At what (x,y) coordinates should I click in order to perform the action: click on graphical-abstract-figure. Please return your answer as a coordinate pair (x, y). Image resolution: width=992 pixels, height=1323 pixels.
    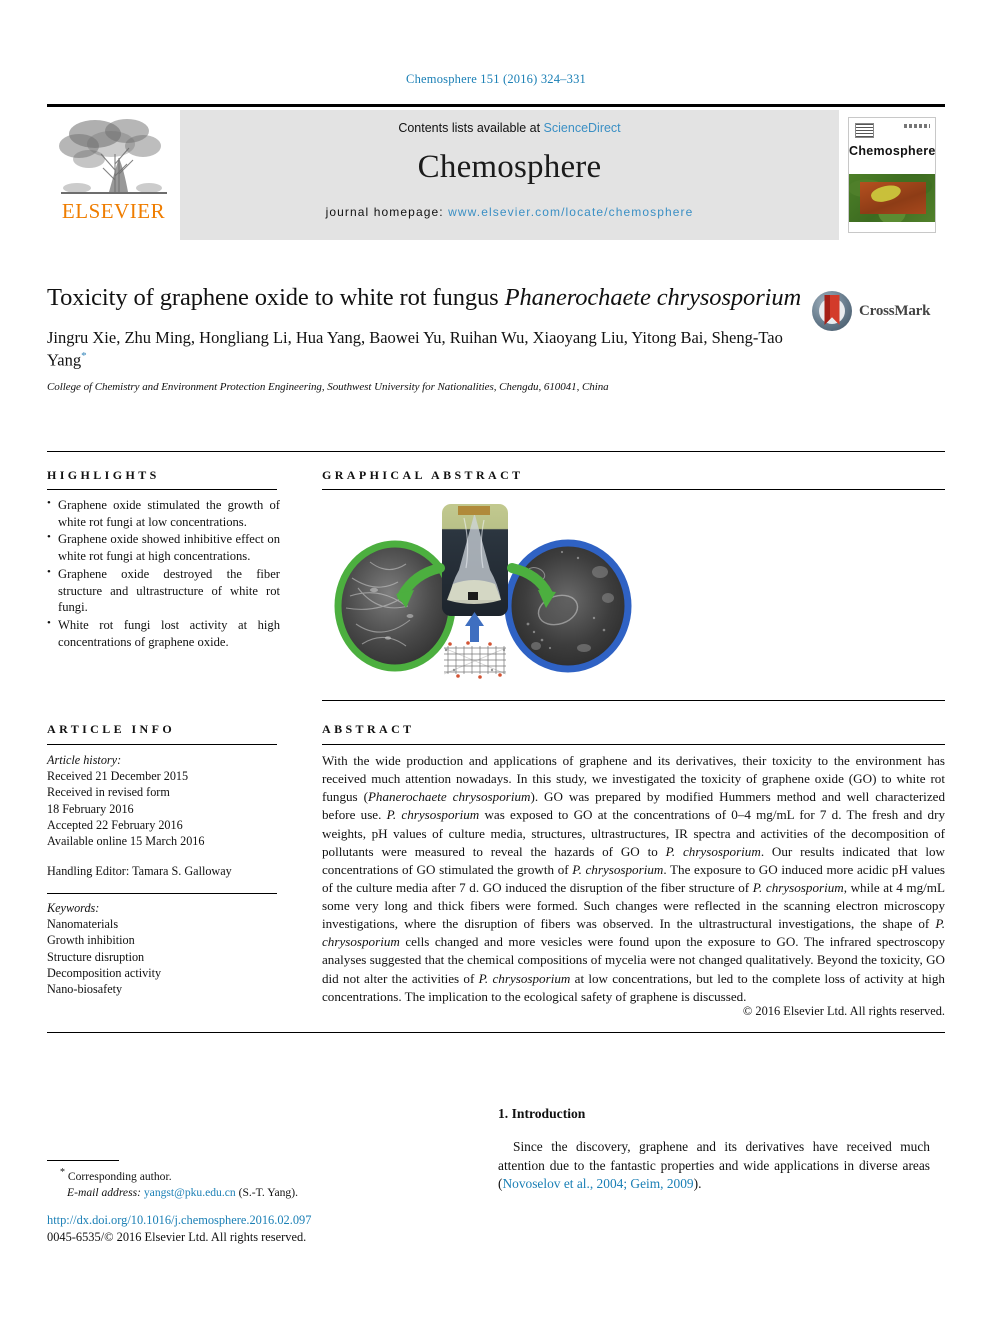
    Looking at the image, I should click on (633, 594).